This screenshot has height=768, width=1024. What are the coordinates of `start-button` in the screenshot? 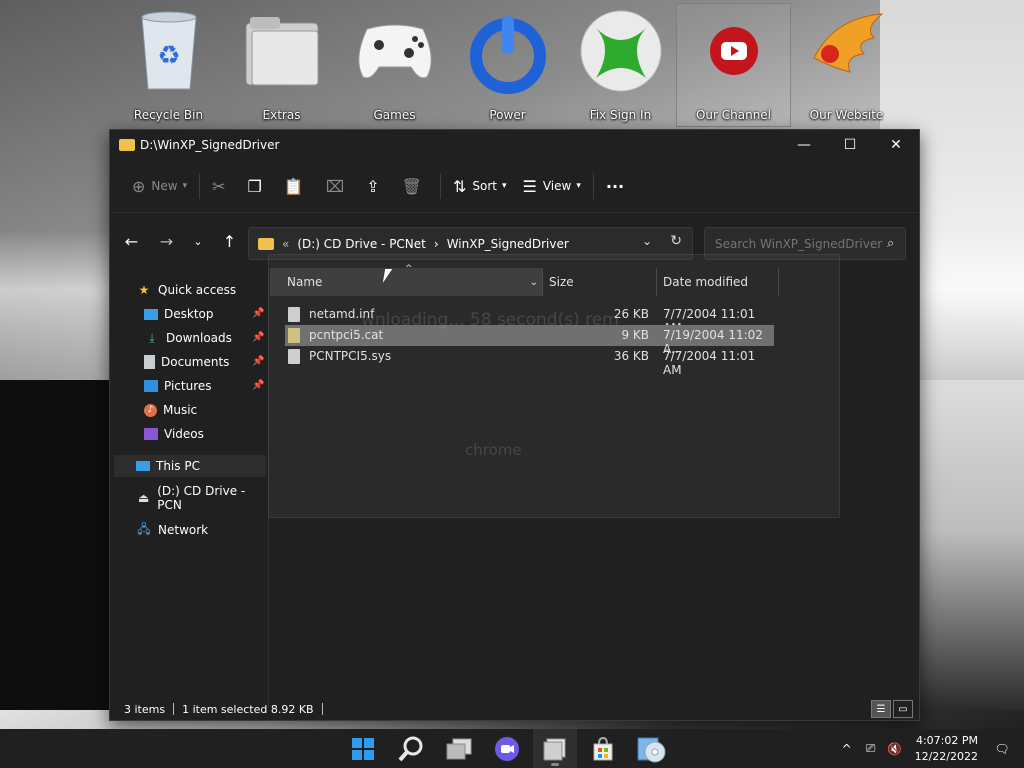 It's located at (363, 748).